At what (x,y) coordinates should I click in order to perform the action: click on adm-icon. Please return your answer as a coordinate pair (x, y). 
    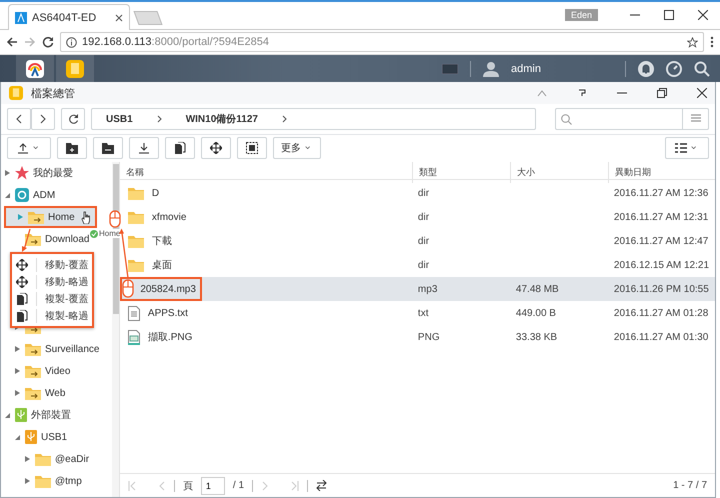
    Looking at the image, I should click on (22, 195).